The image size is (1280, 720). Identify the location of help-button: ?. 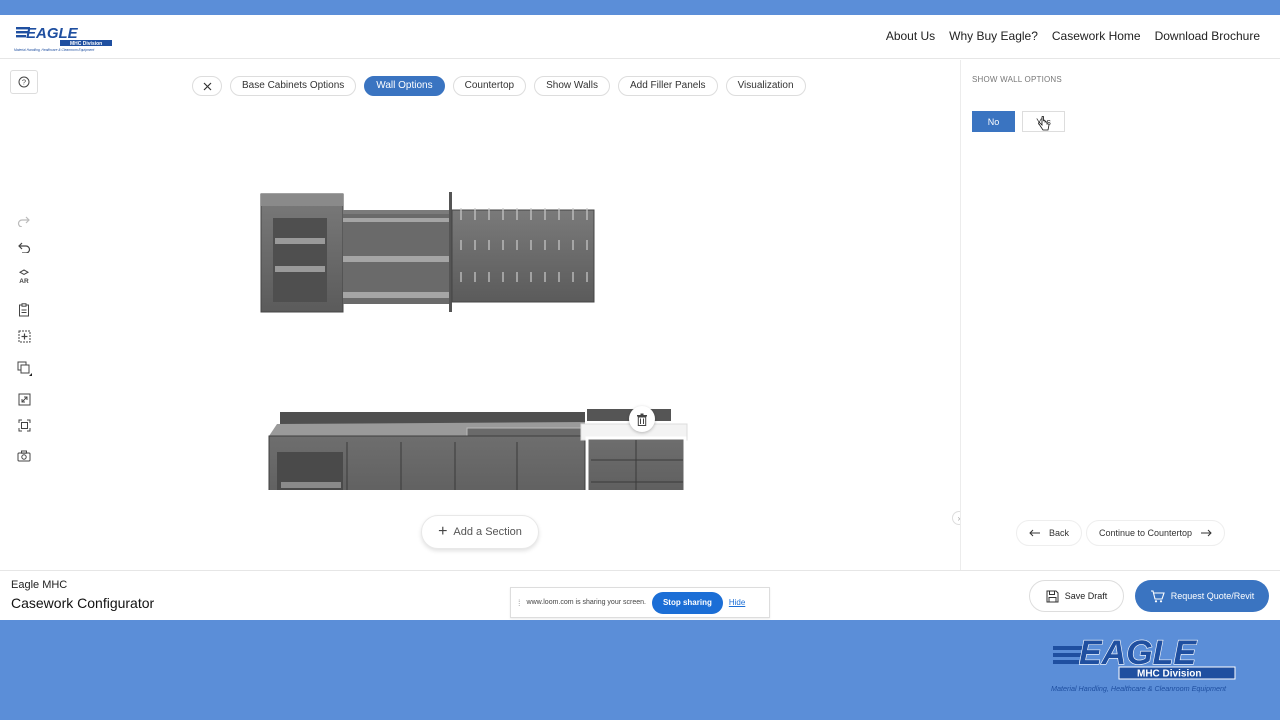
(24, 82).